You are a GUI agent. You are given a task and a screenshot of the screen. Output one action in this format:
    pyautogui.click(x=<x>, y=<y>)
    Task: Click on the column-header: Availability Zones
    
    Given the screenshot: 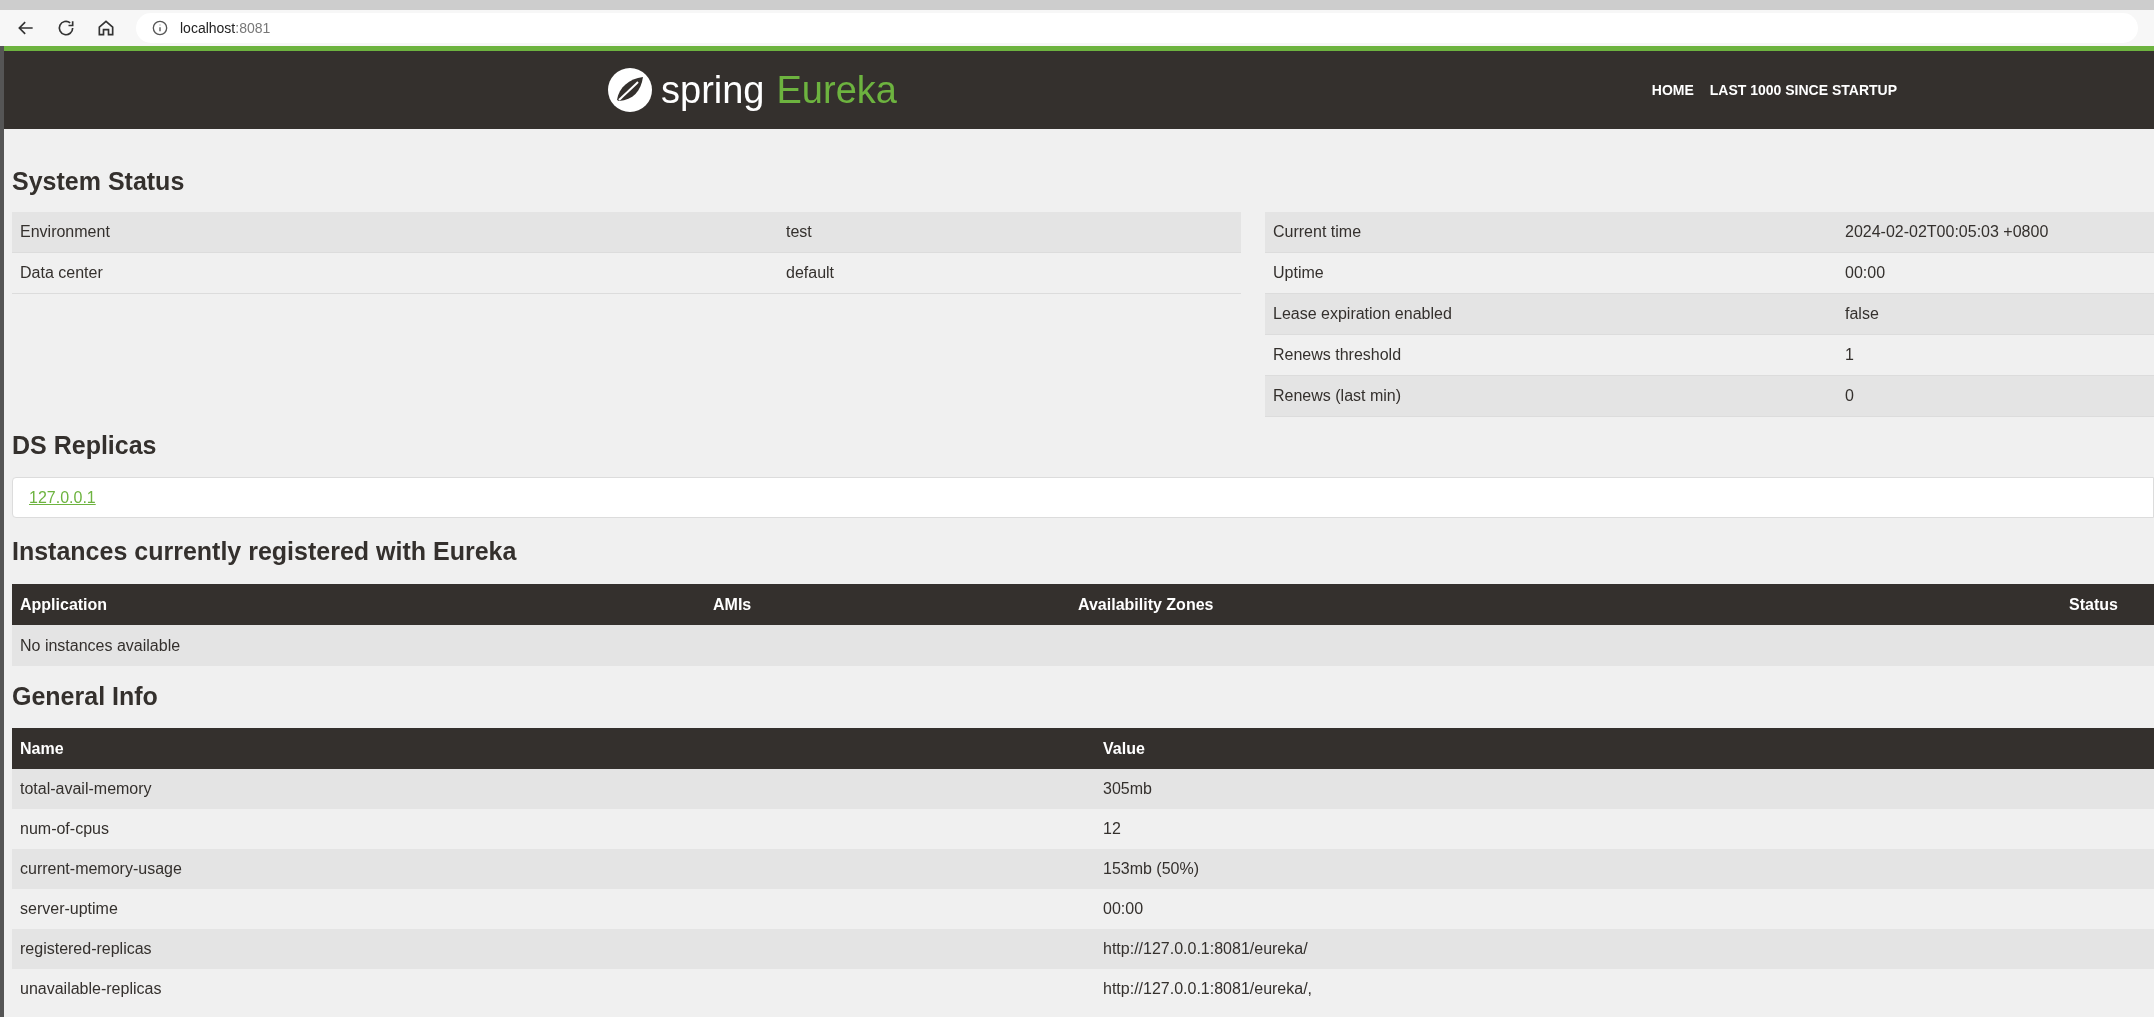 What is the action you would take?
    pyautogui.click(x=1146, y=604)
    